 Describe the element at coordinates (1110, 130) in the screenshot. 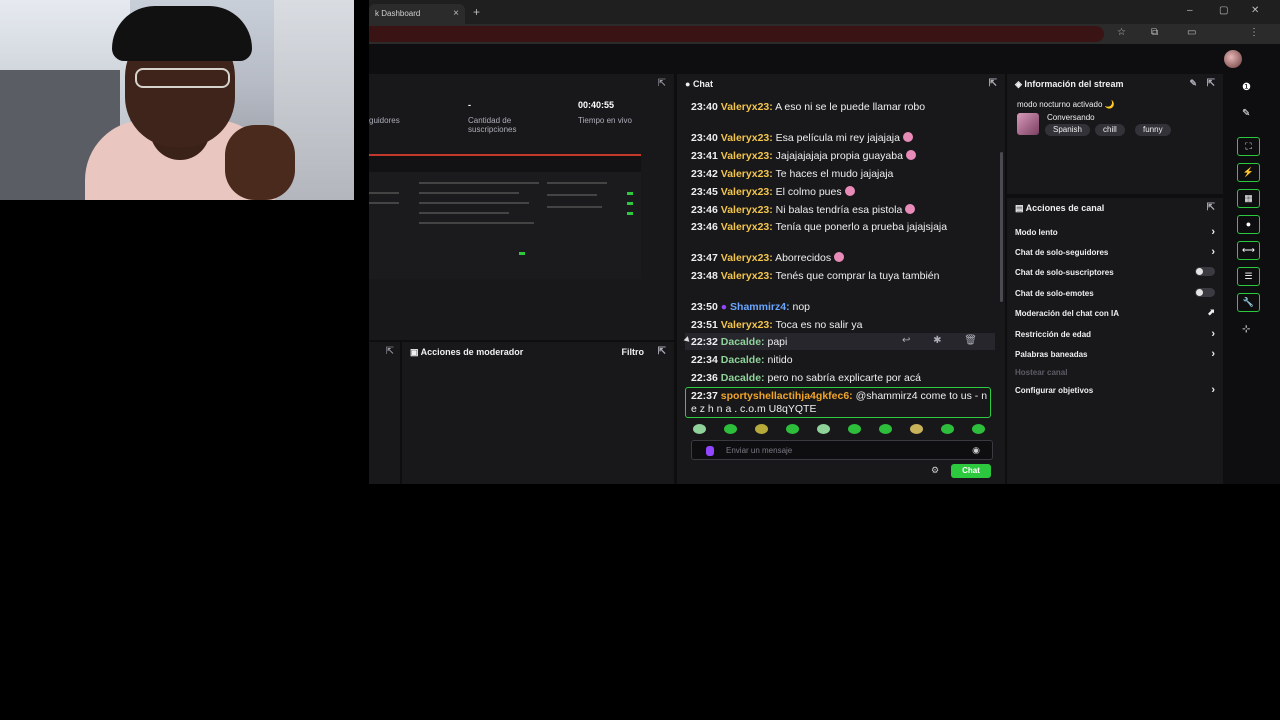

I see `tag-chill: chill` at that location.